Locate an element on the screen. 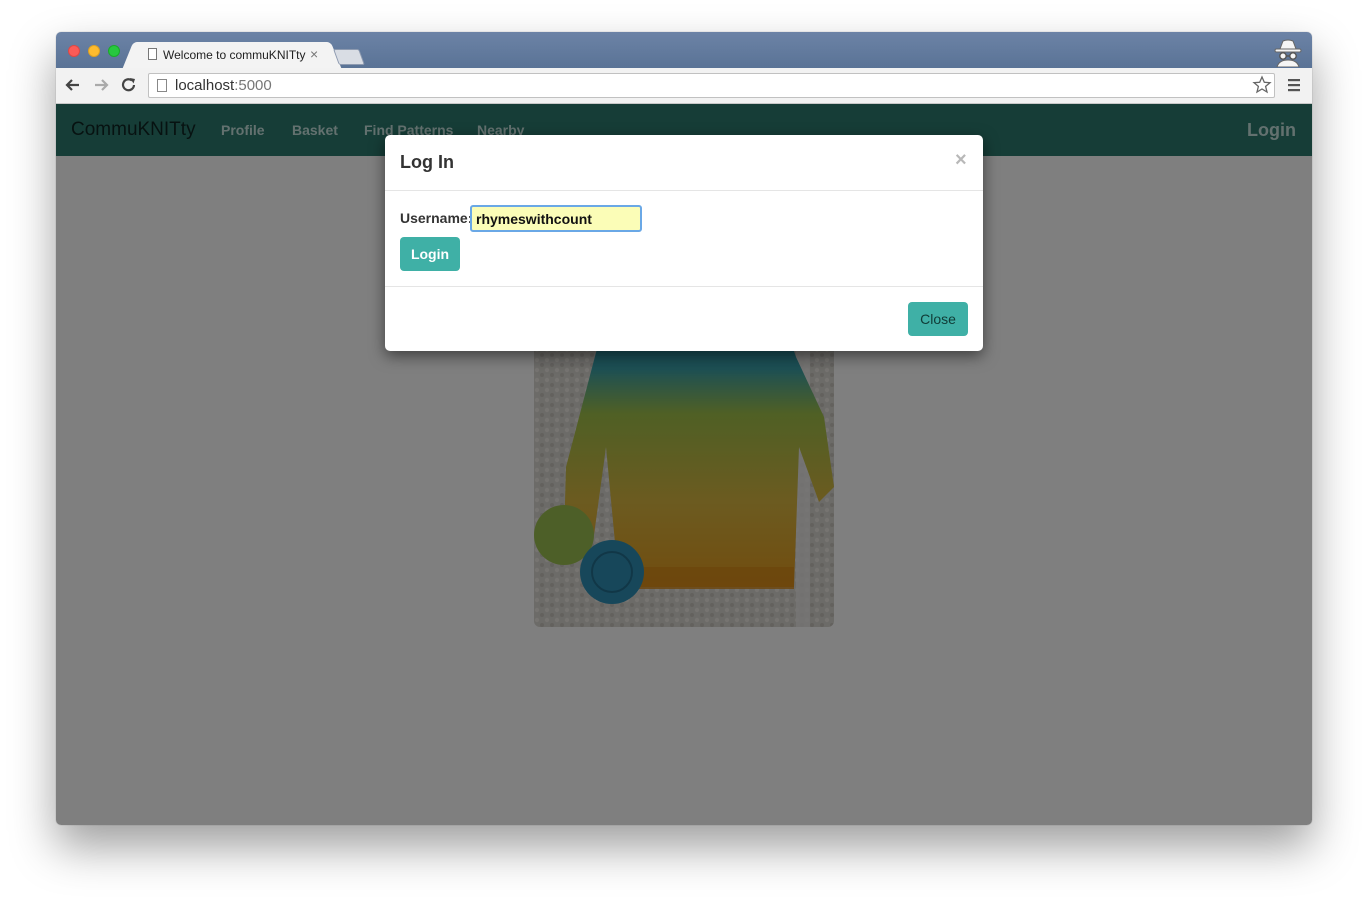  minimize-window-button is located at coordinates (94, 51).